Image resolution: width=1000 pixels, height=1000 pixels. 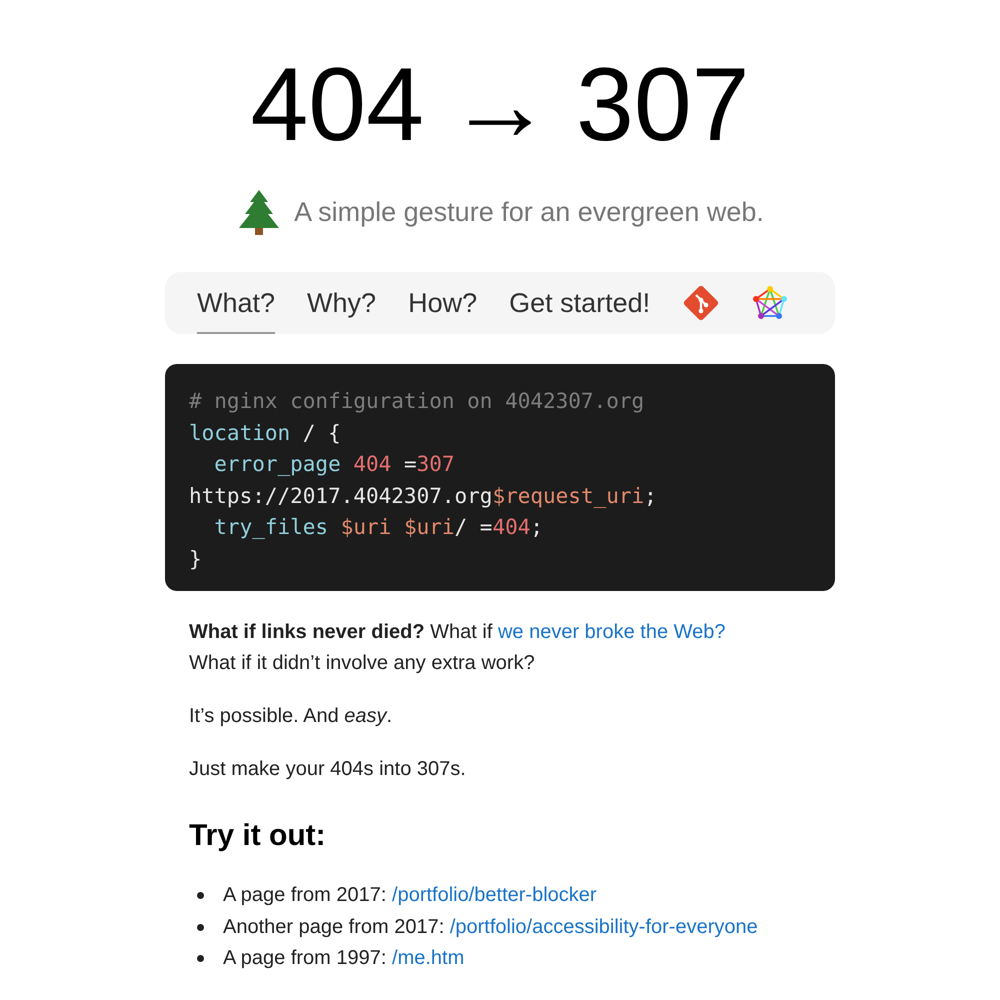 I want to click on text-link: /me.htm, so click(x=428, y=958).